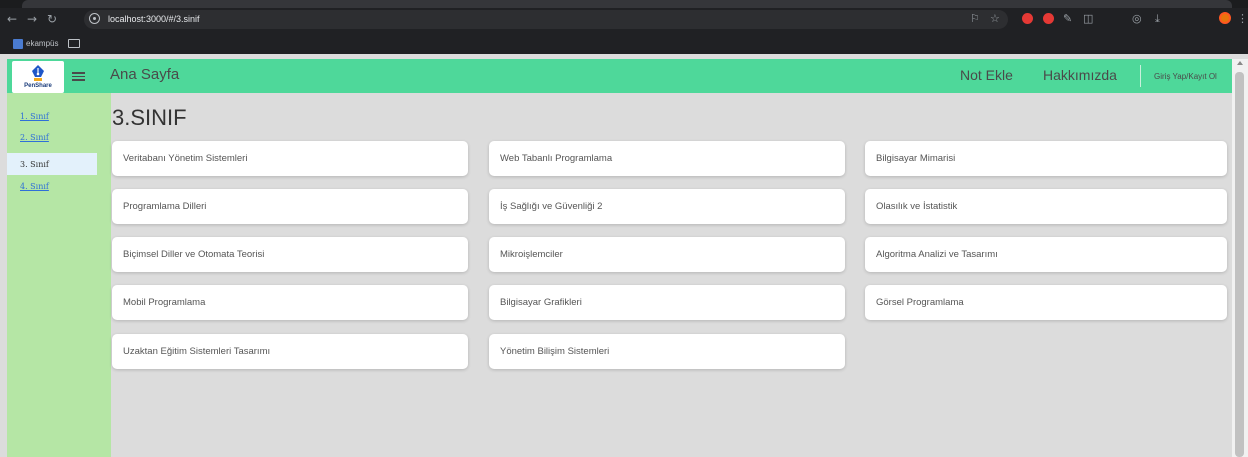 This screenshot has height=457, width=1248. What do you see at coordinates (1027, 18) in the screenshot?
I see `extension-adblock-icon` at bounding box center [1027, 18].